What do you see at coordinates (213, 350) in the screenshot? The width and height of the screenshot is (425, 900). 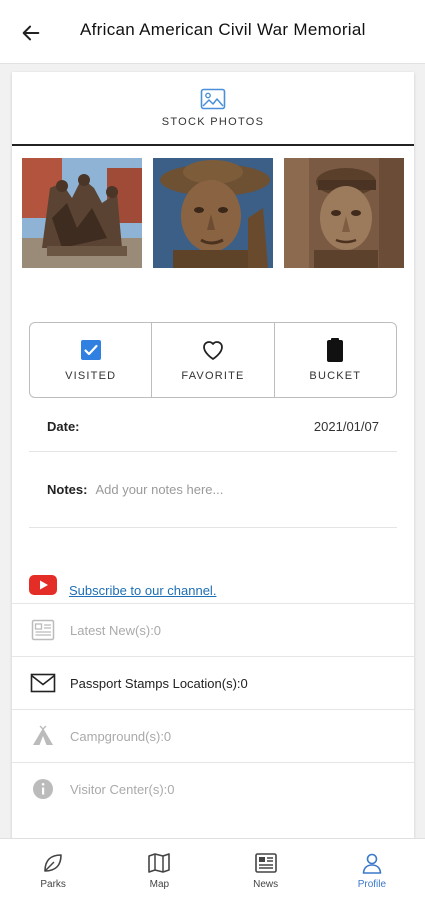 I see `heart-outline-icon` at bounding box center [213, 350].